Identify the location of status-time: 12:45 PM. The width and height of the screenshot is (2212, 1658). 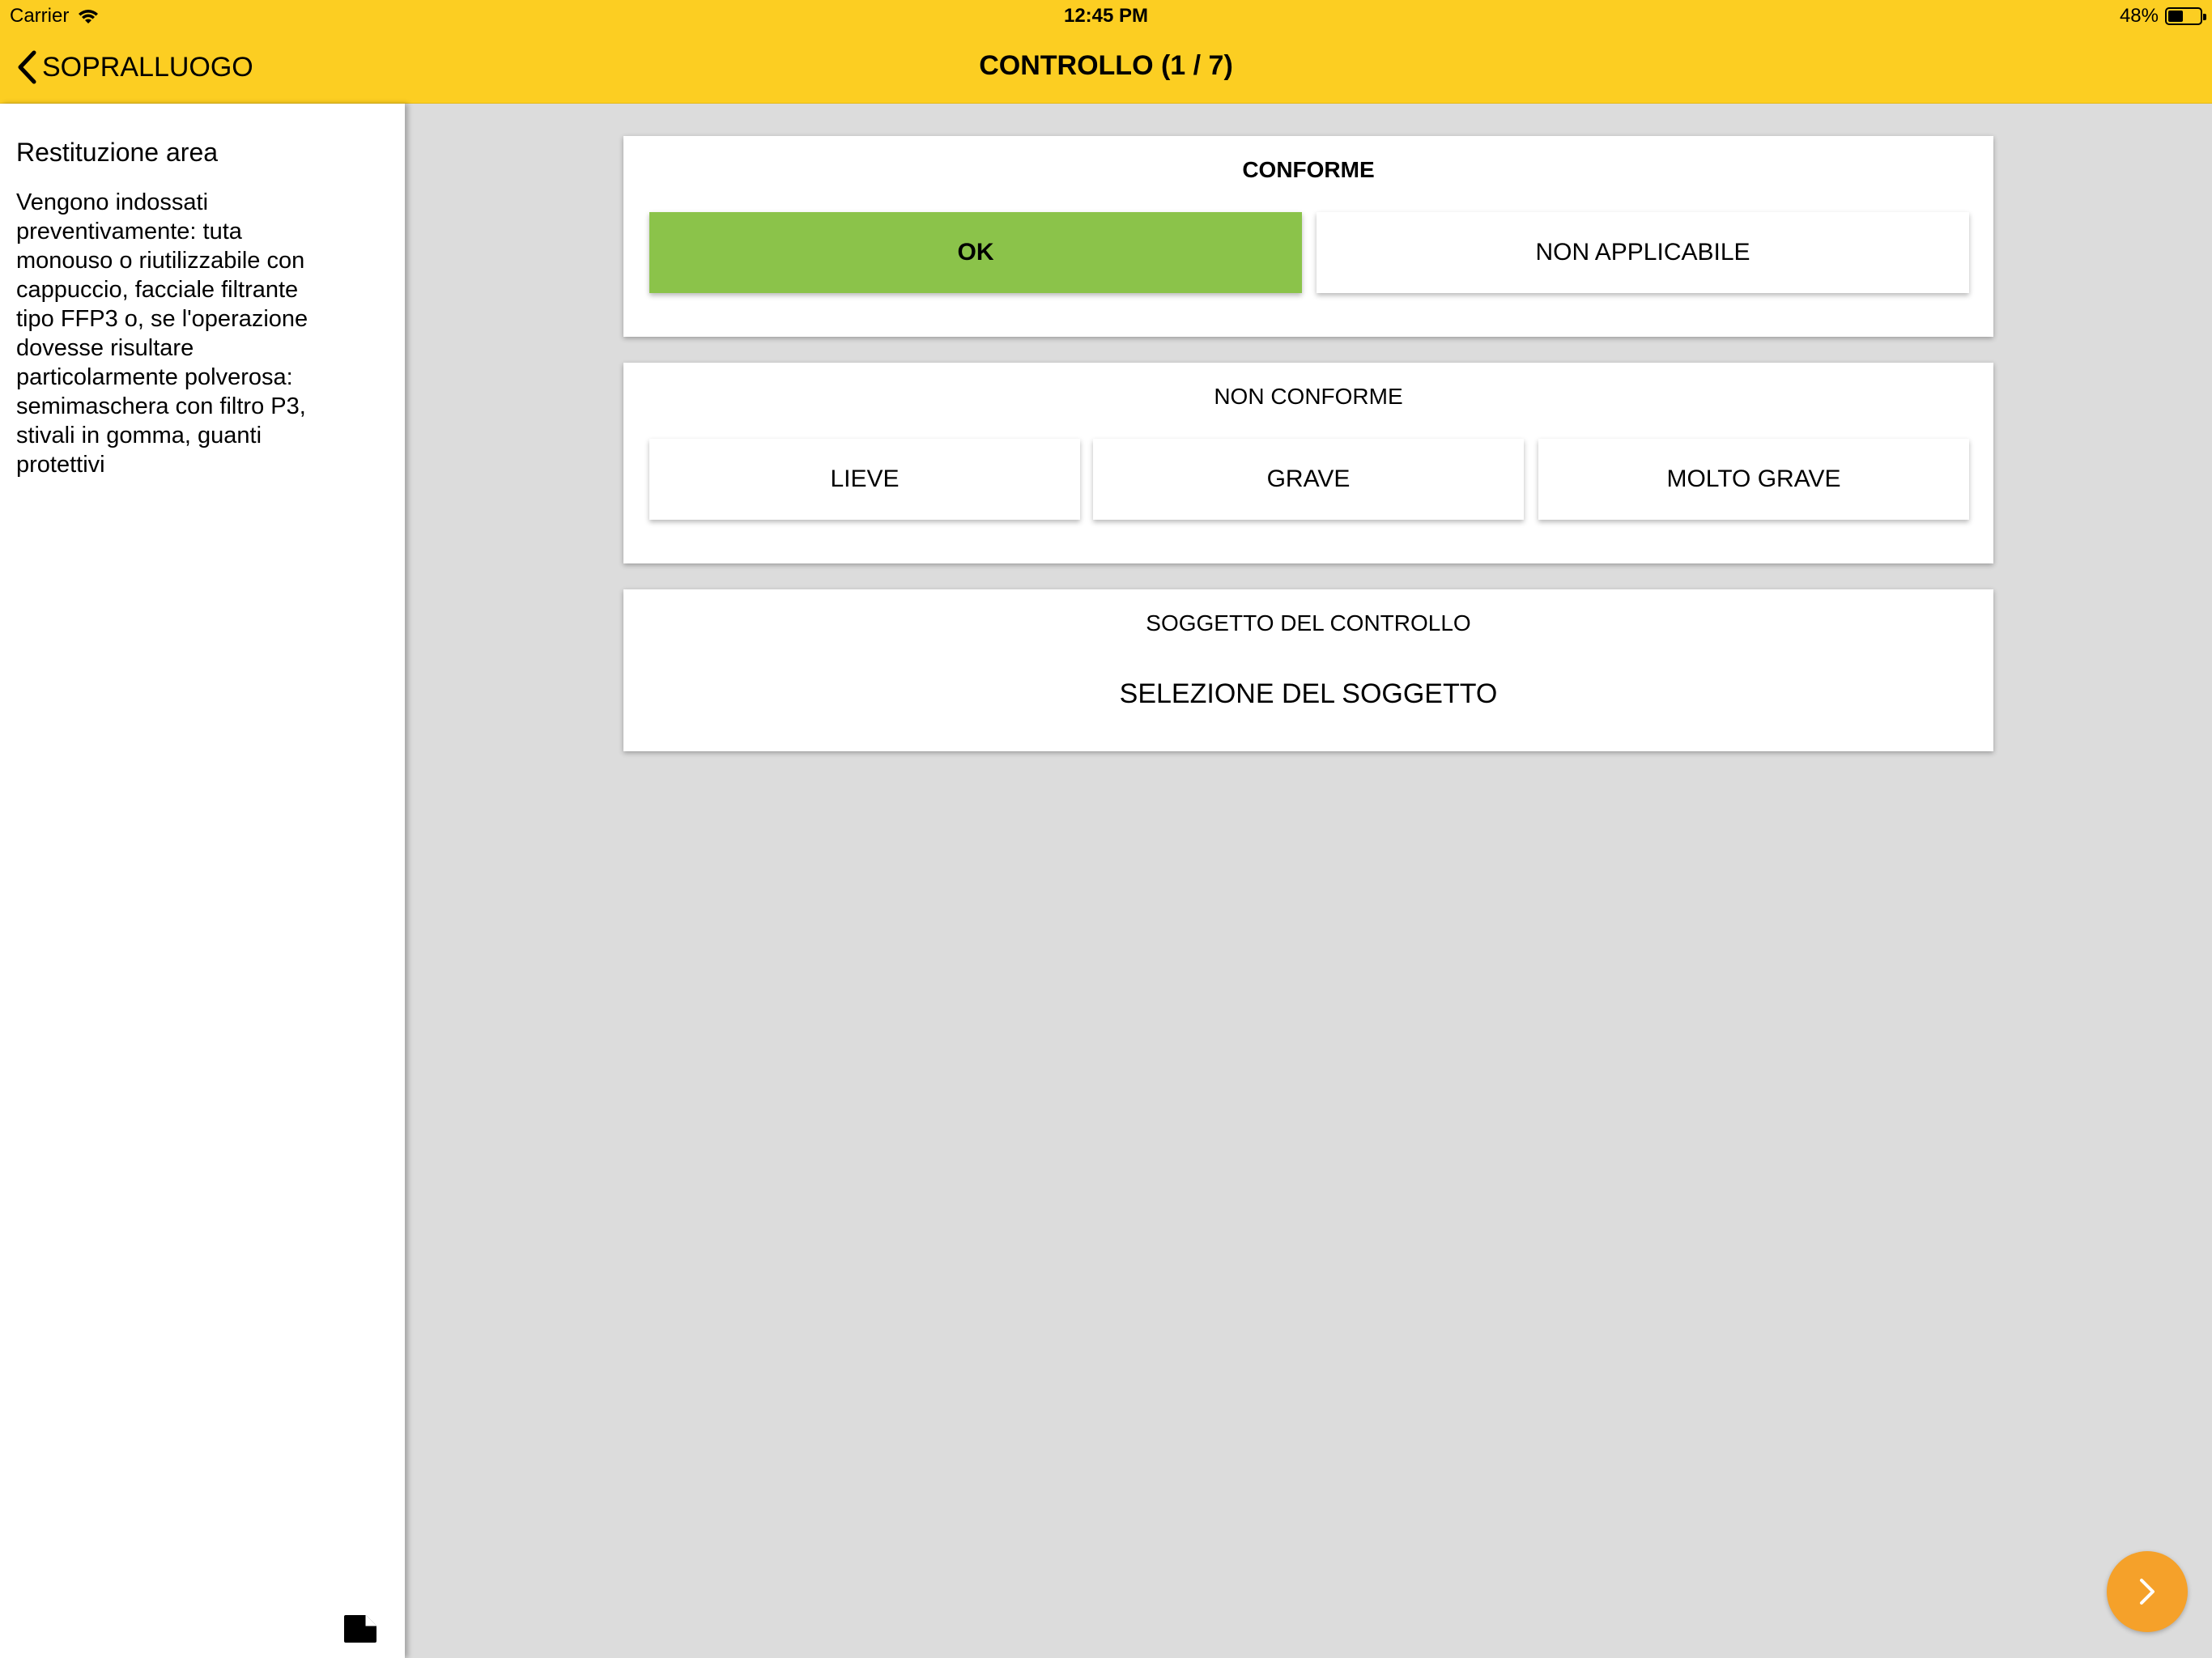
(1106, 16).